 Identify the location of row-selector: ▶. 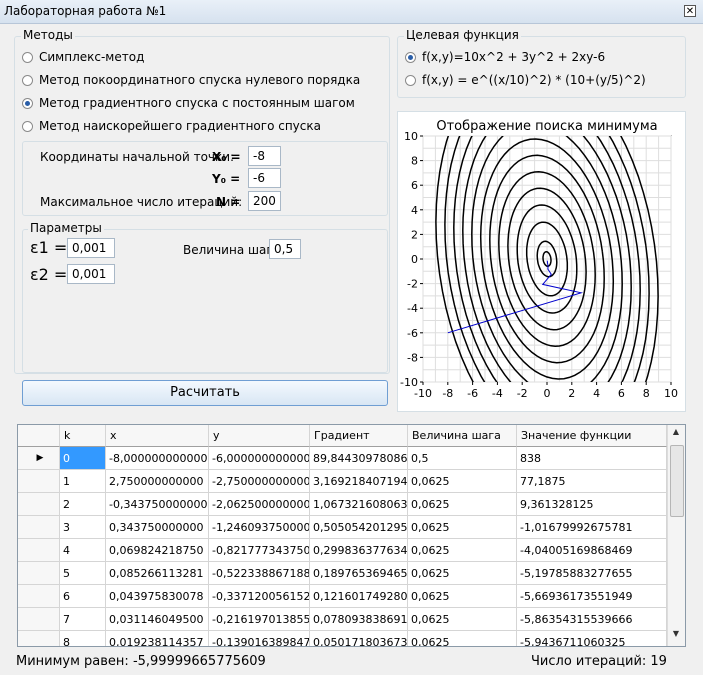
(39, 458).